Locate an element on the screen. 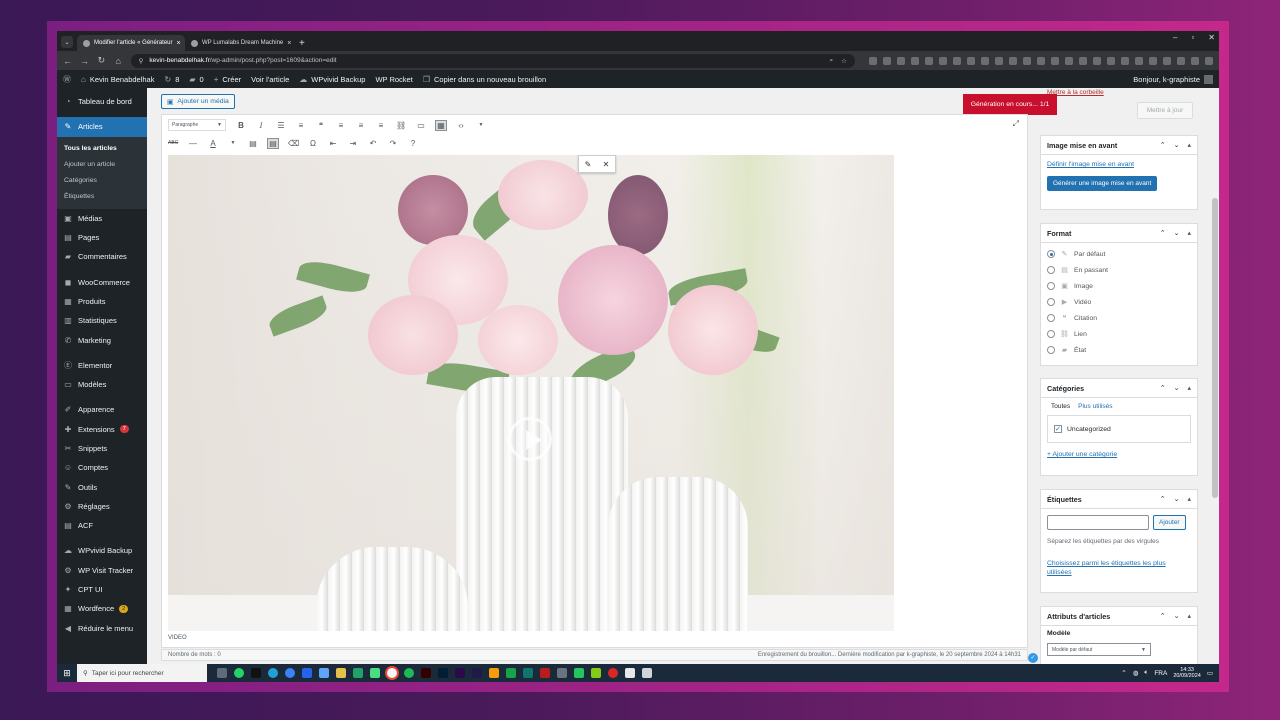 Image resolution: width=1280 pixels, height=720 pixels. spotify-icon is located at coordinates (409, 673).